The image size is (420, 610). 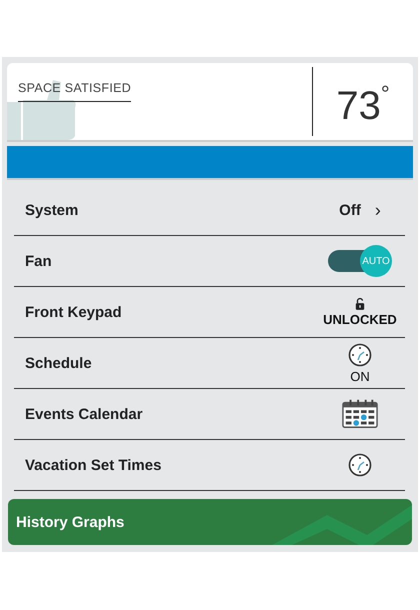 What do you see at coordinates (38, 261) in the screenshot?
I see `row-label: Fan` at bounding box center [38, 261].